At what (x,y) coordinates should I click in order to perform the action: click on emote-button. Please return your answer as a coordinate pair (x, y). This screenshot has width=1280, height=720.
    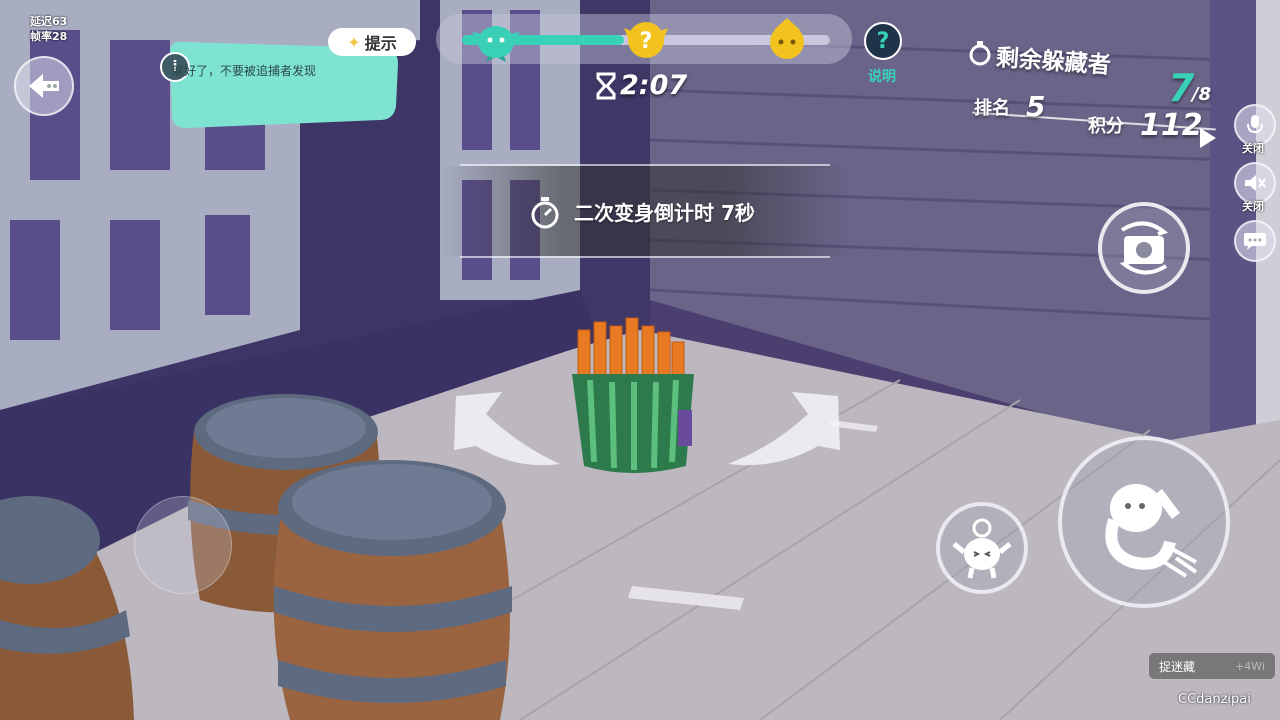
    Looking at the image, I should click on (982, 548).